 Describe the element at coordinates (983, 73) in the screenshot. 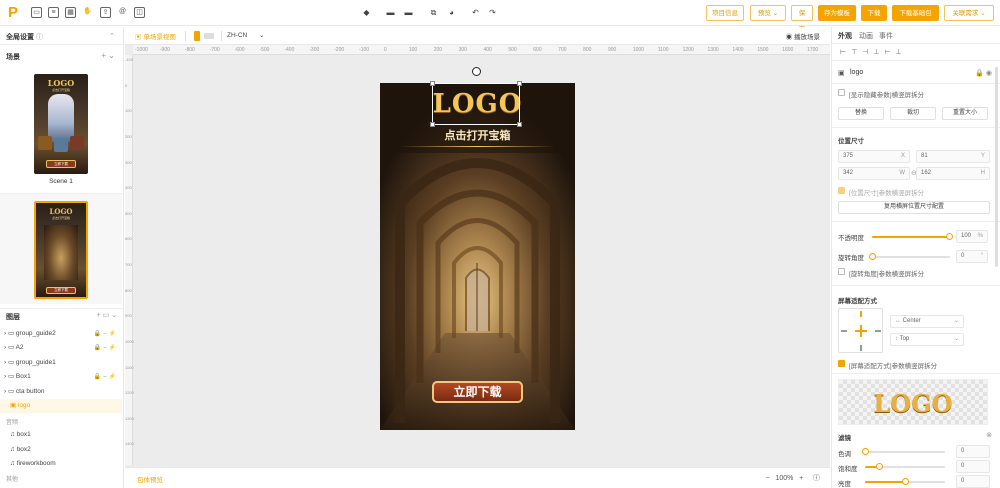

I see `lock-eye-icons: 🔒 ◉` at that location.